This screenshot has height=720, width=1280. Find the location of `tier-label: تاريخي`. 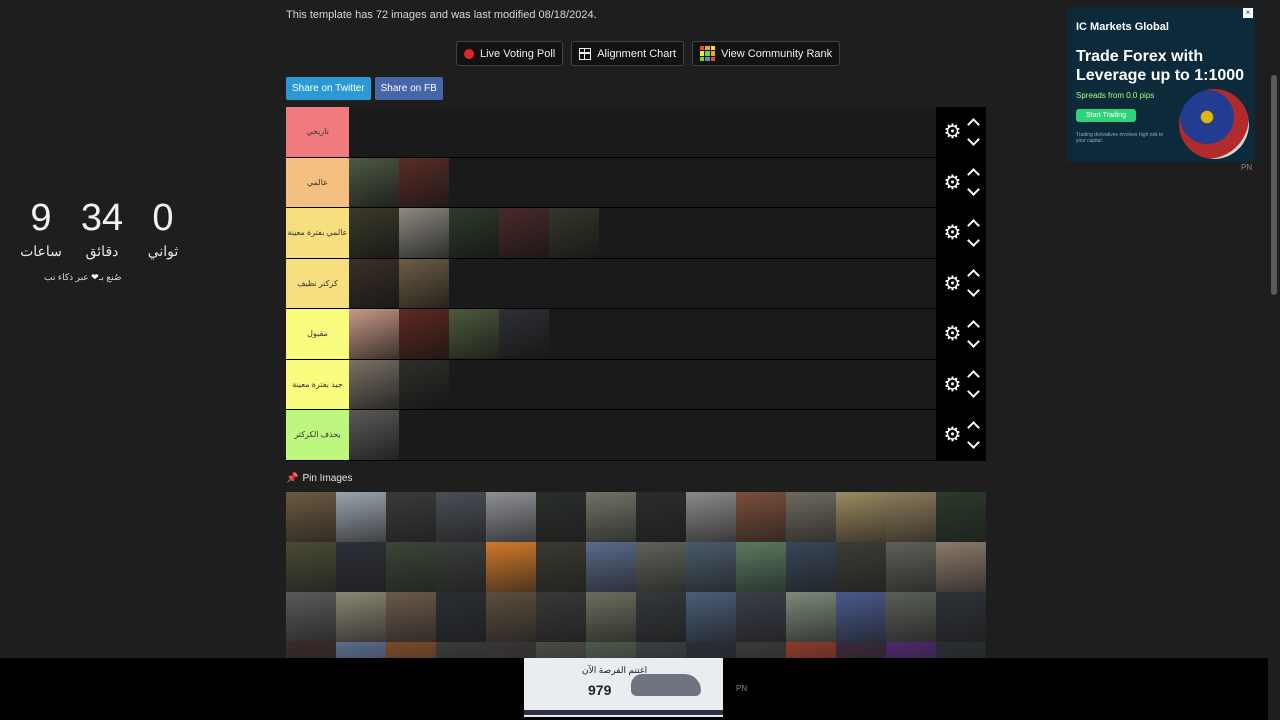

tier-label: تاريخي is located at coordinates (317, 132).